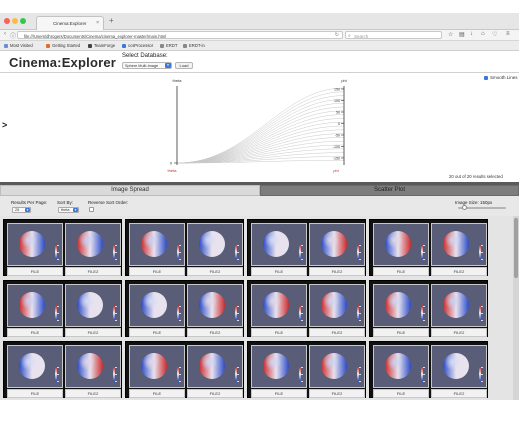 Image resolution: width=519 pixels, height=422 pixels. Describe the element at coordinates (91, 209) in the screenshot. I see `reverse-sort-checkbox` at that location.